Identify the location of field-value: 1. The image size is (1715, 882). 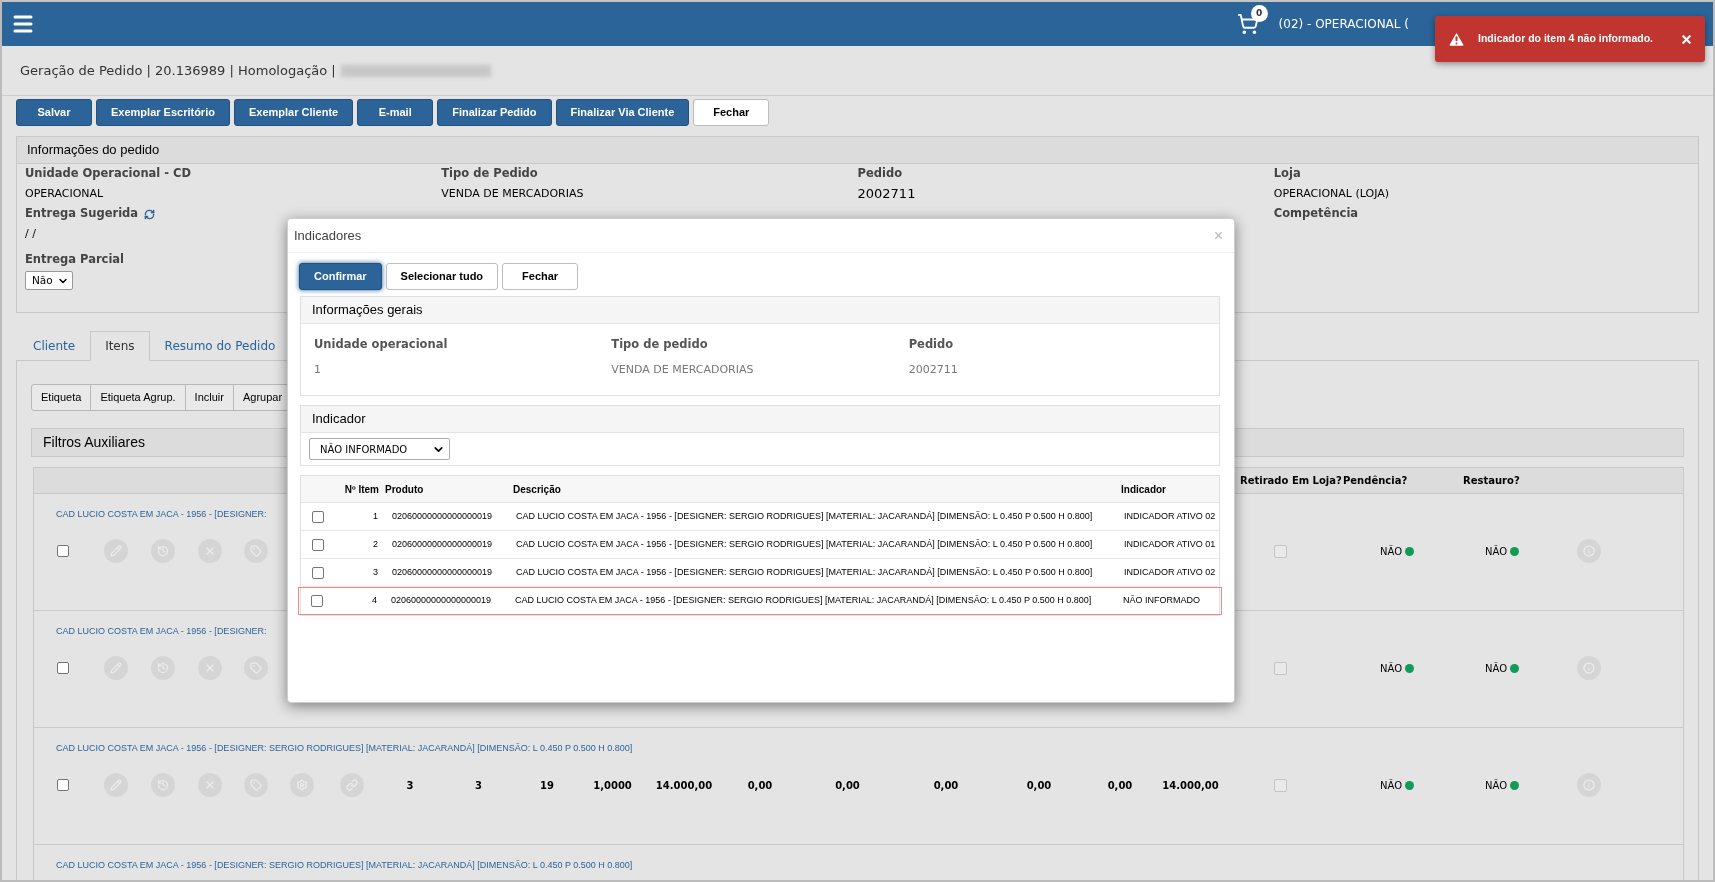
(318, 370).